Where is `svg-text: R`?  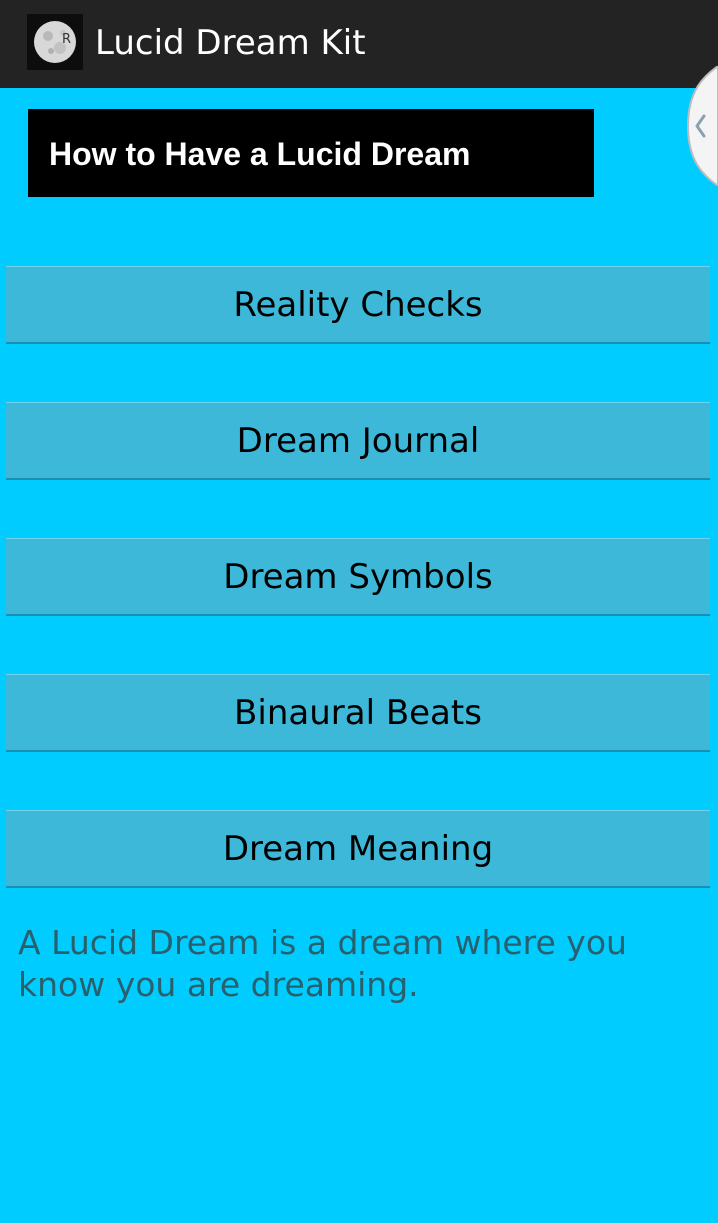 svg-text: R is located at coordinates (66, 39).